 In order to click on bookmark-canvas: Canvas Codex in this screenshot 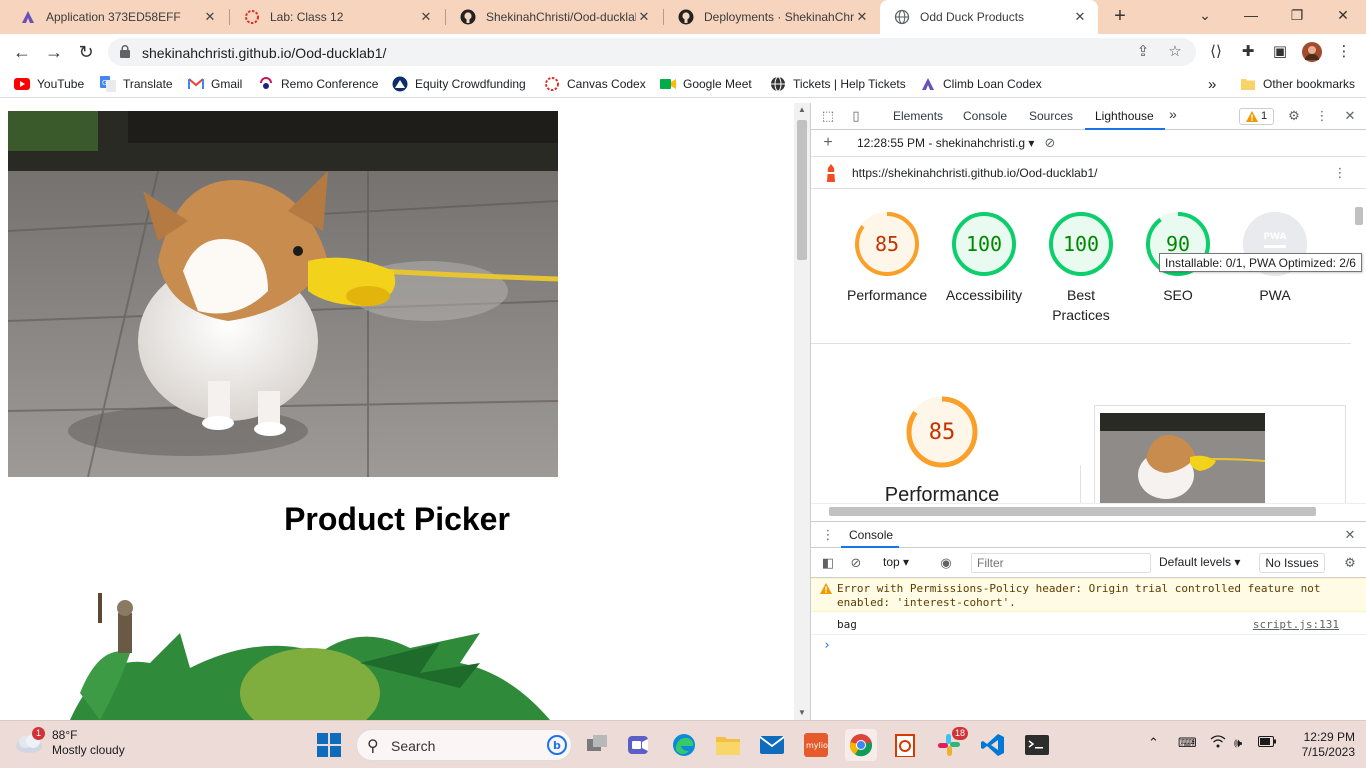, I will do `click(595, 84)`.